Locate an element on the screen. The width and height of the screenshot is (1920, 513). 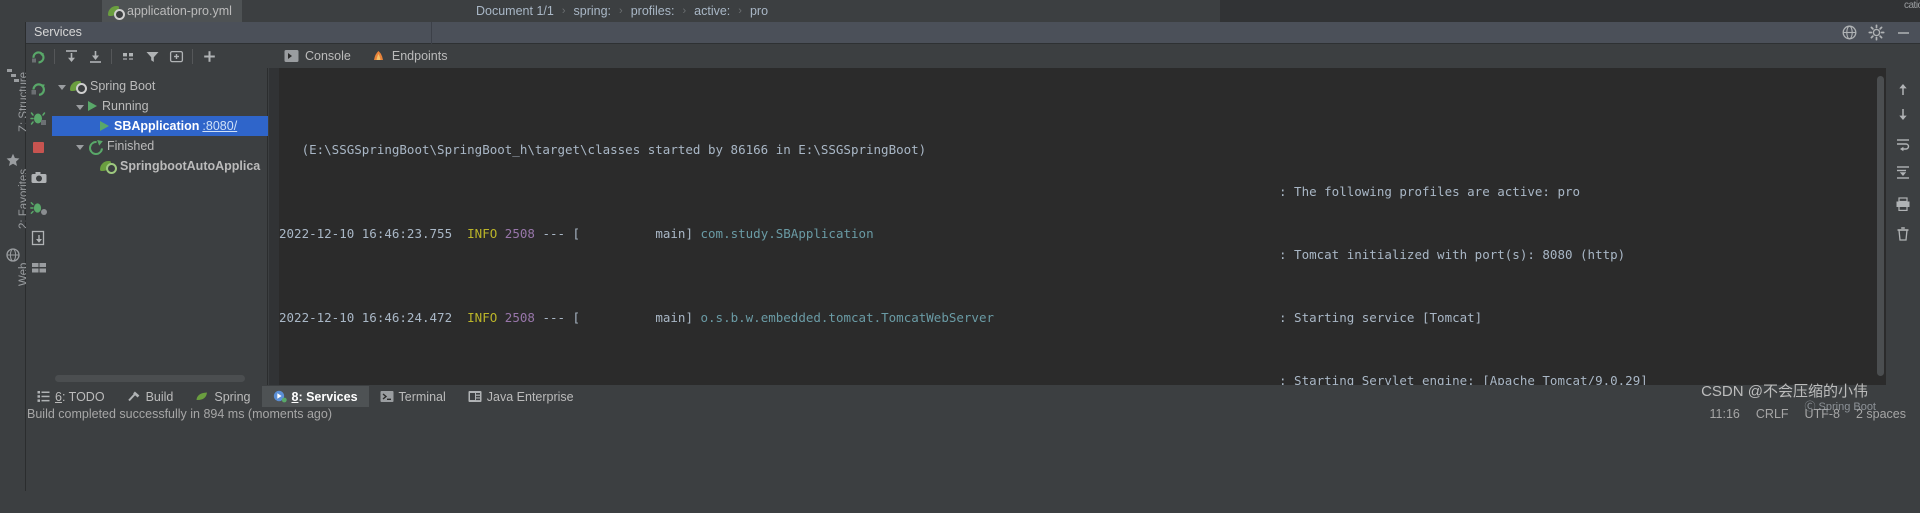
add-service-icon is located at coordinates (209, 56).